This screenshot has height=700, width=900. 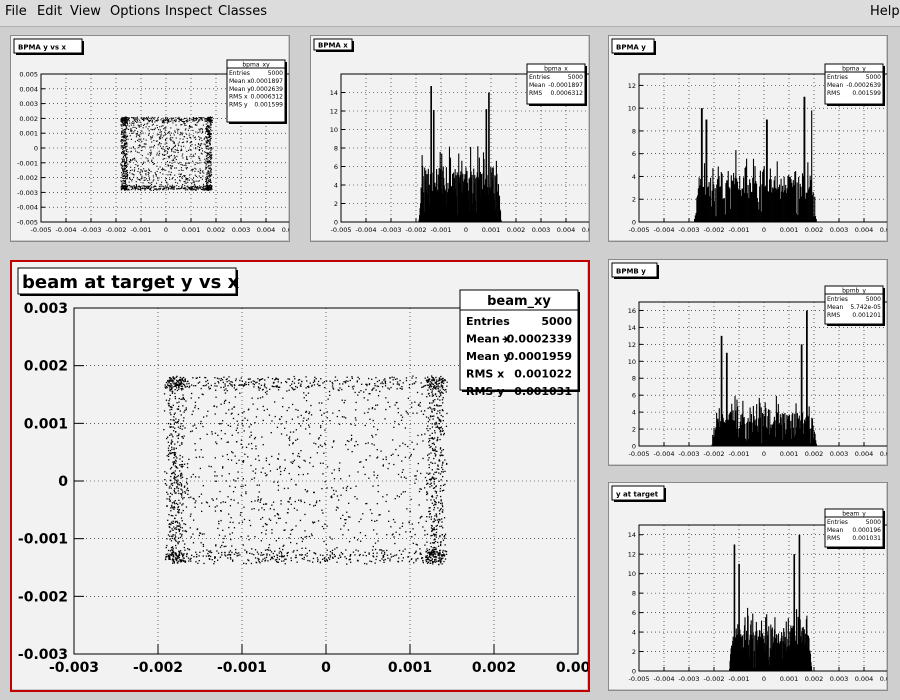 What do you see at coordinates (85, 11) in the screenshot?
I see `menu-view: View` at bounding box center [85, 11].